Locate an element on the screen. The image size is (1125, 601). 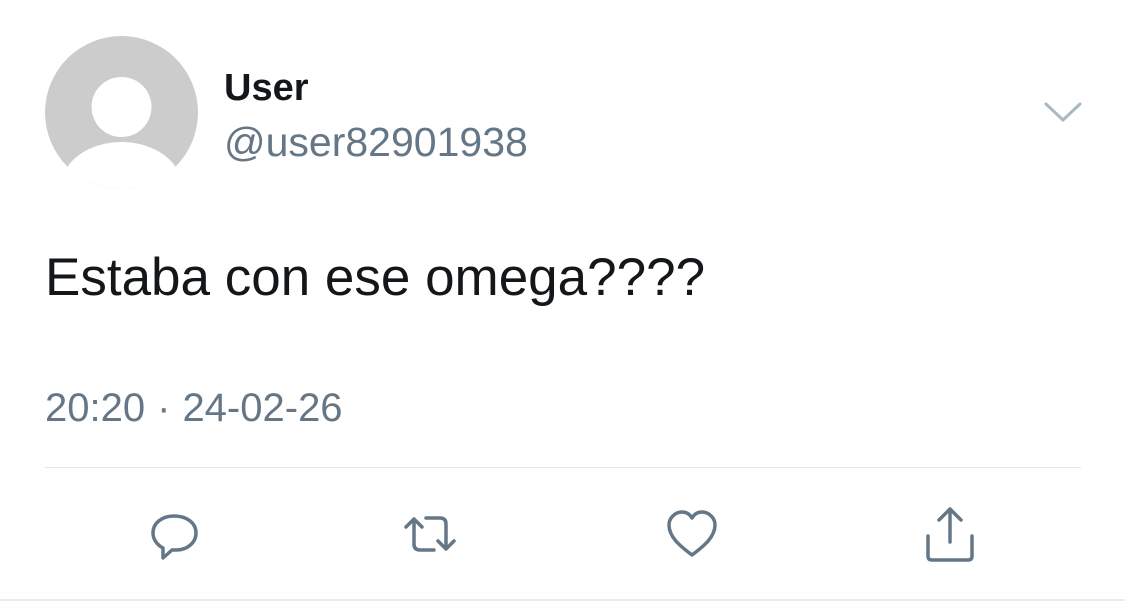
share-button is located at coordinates (950, 534).